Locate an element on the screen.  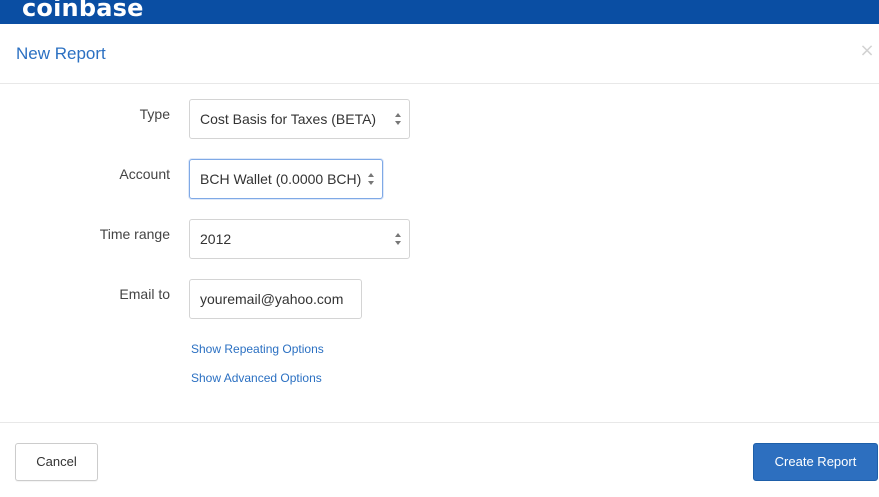
modal-header: New Report × is located at coordinates (439, 54).